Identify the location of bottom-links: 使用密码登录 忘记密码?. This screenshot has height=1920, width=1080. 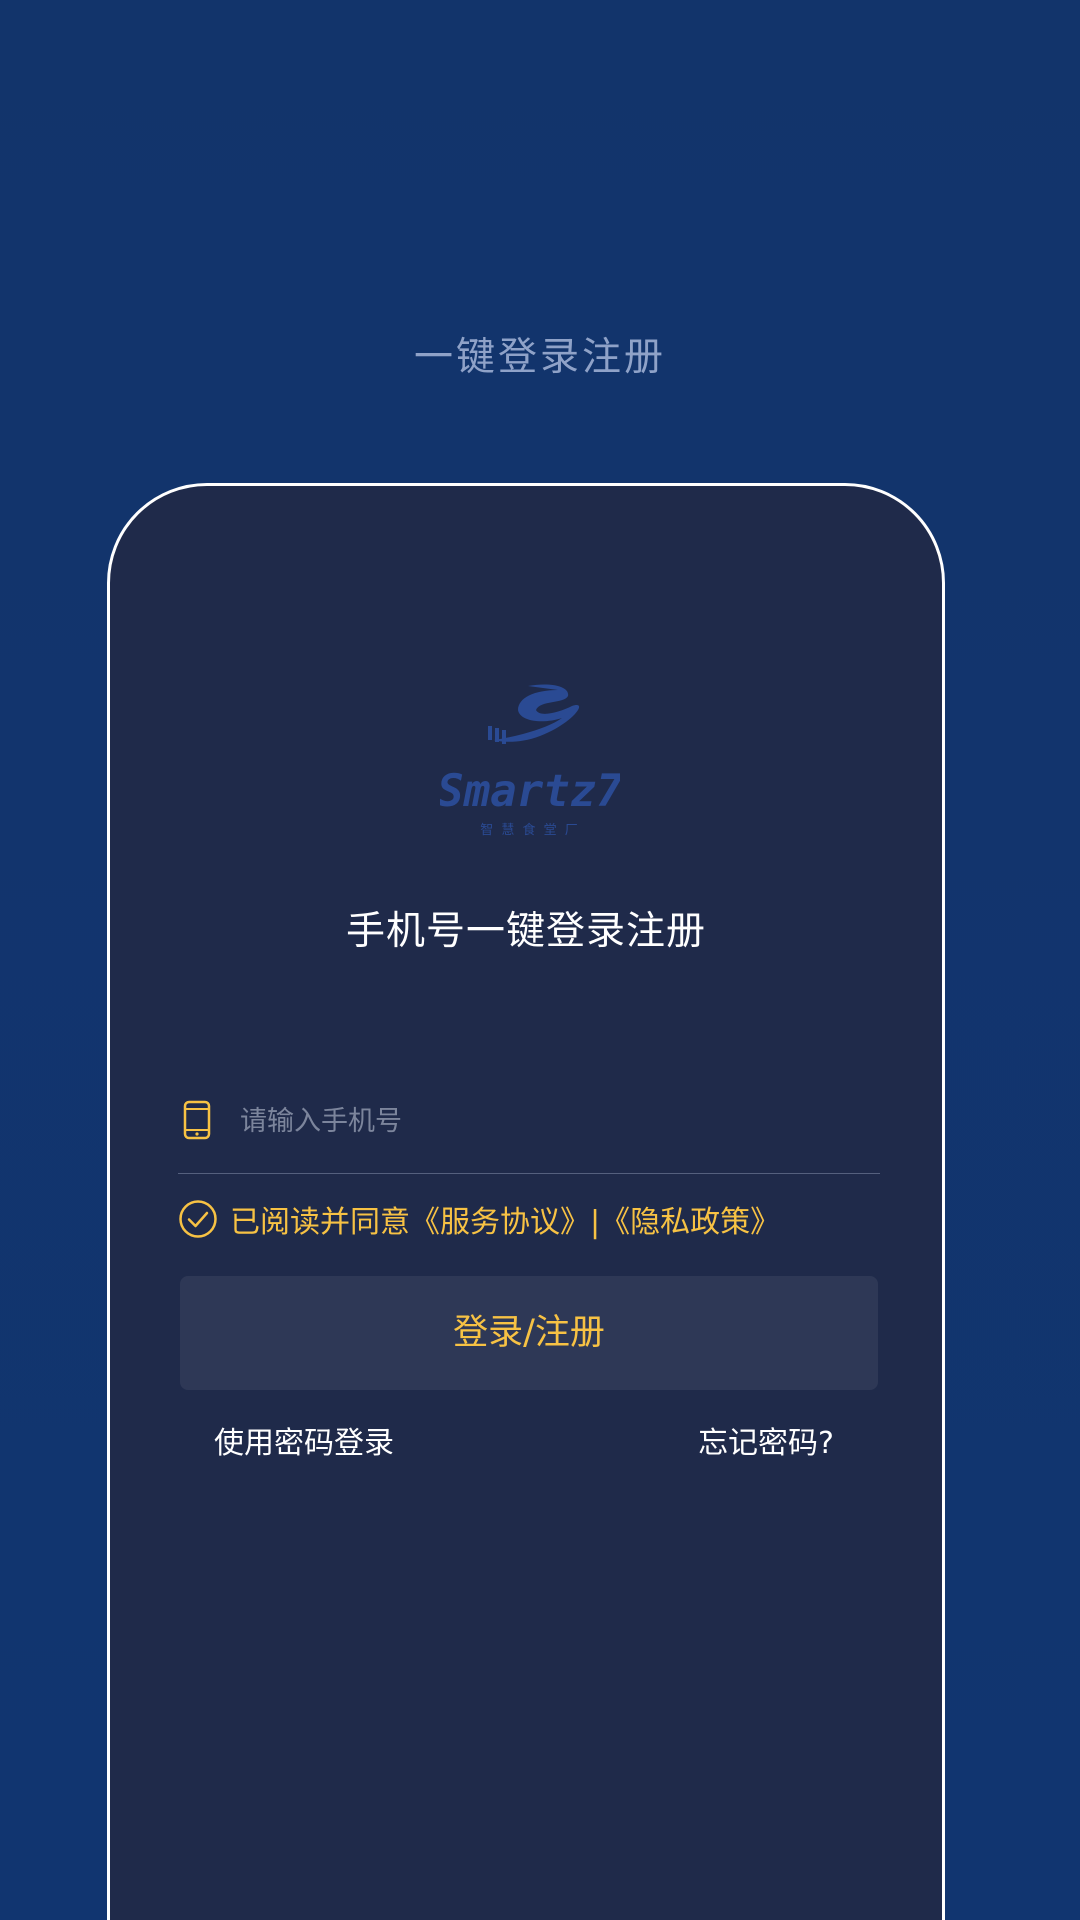
(524, 1441).